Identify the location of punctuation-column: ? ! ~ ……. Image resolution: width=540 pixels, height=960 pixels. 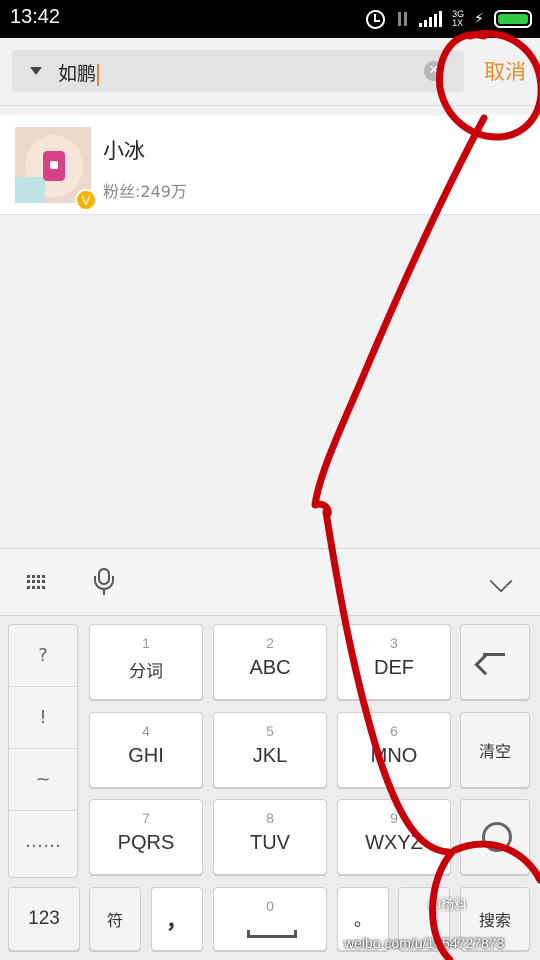
(43, 751).